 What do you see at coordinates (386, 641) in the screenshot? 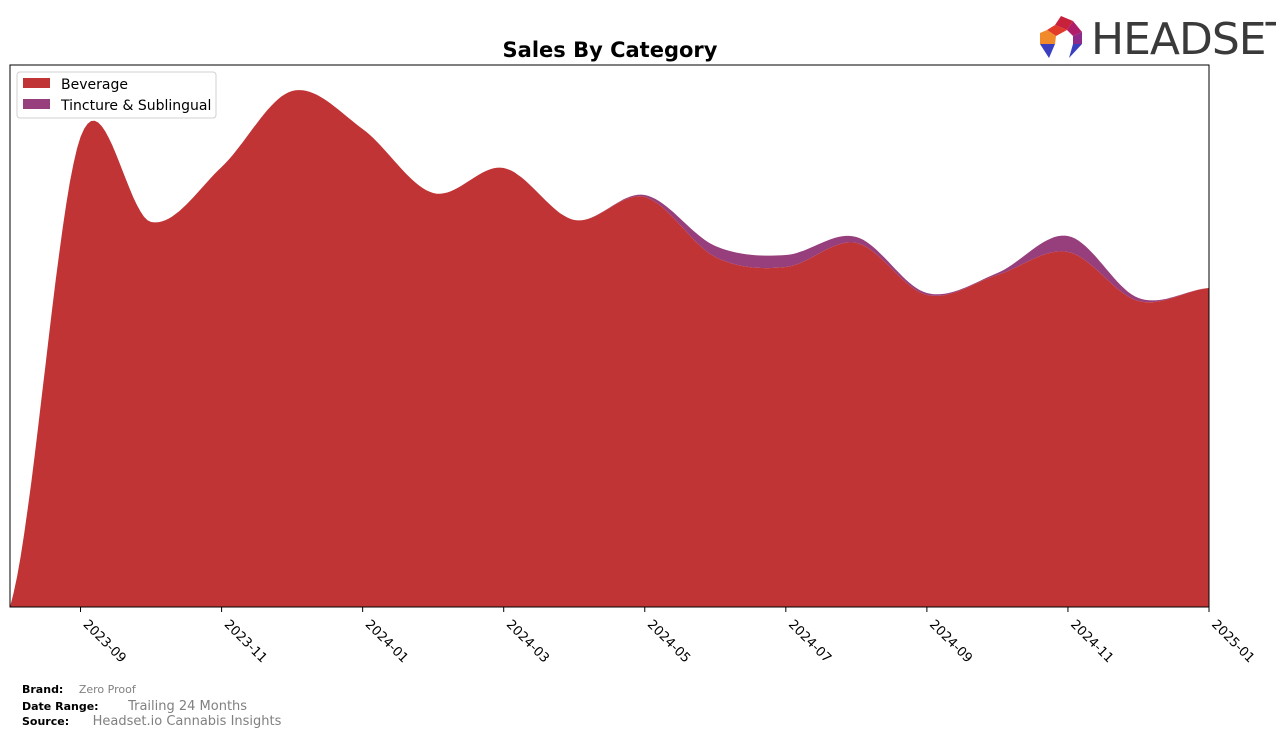
I see `x-tick-label: 2024-01` at bounding box center [386, 641].